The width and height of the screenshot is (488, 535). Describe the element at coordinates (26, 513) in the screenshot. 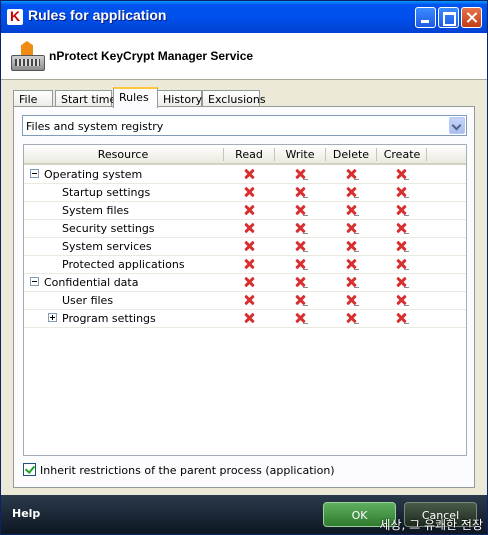

I see `help-link: Help` at that location.